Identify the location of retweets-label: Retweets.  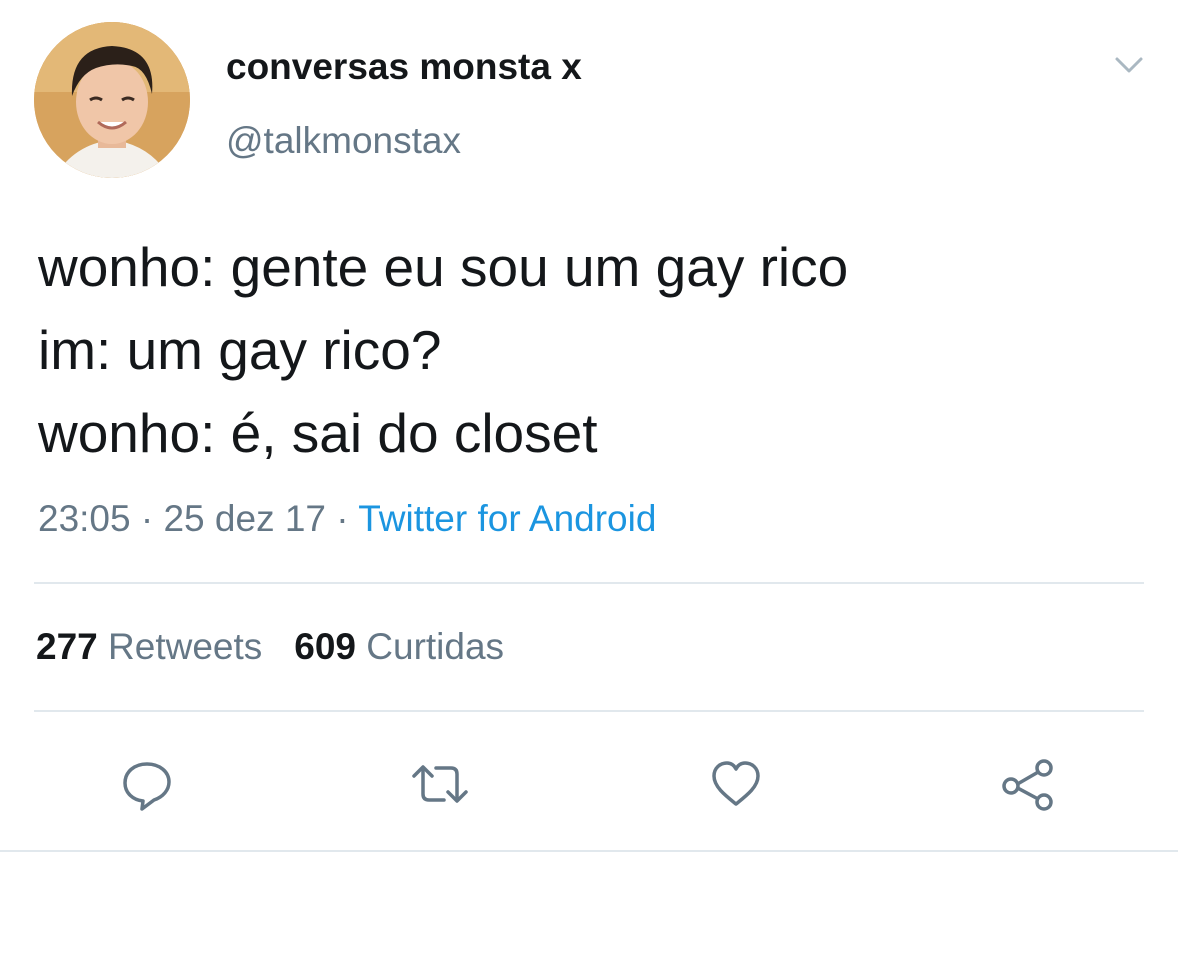
(185, 646).